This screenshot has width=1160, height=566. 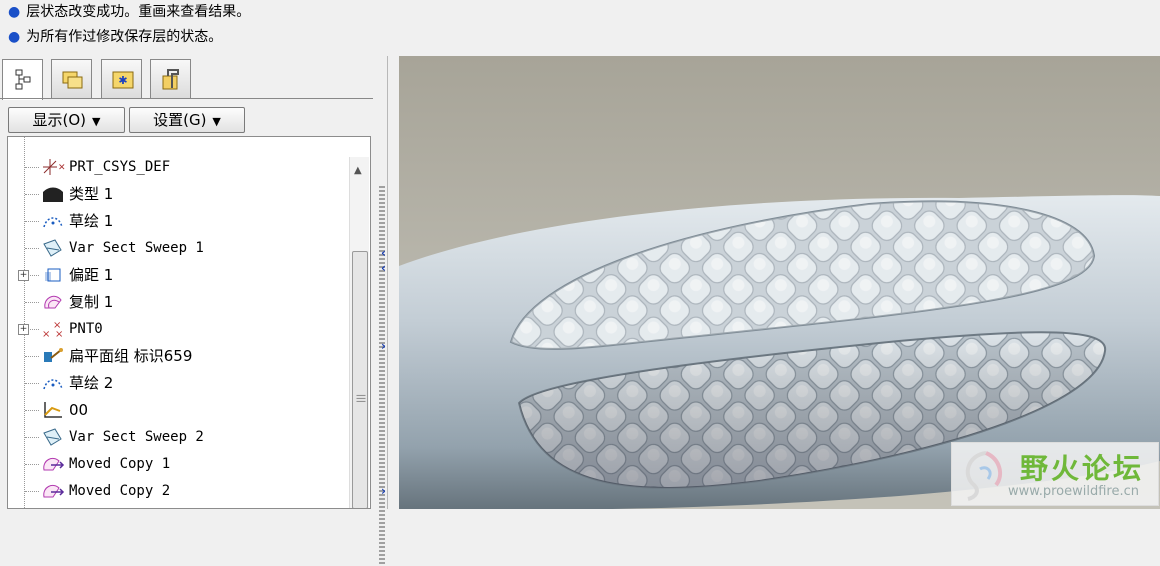 I want to click on tab-separator, so click(x=186, y=98).